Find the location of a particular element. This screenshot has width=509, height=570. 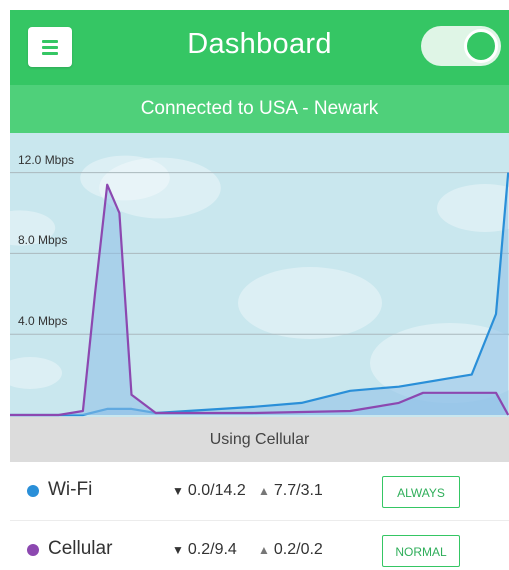

download-text: 0.0/14.2 is located at coordinates (216, 490).